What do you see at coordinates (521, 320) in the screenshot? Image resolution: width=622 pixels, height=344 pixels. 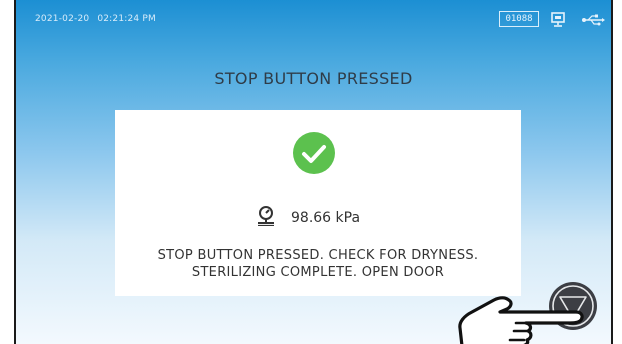 I see `pointing-hand-icon` at bounding box center [521, 320].